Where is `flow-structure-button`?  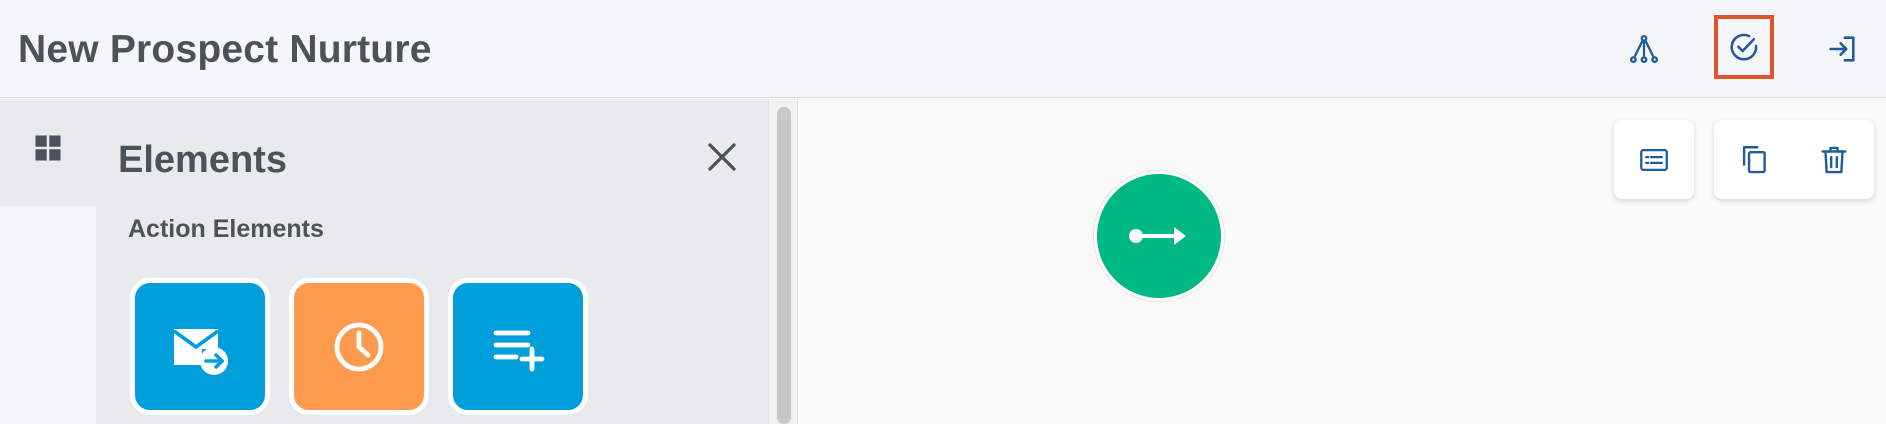 flow-structure-button is located at coordinates (1644, 49).